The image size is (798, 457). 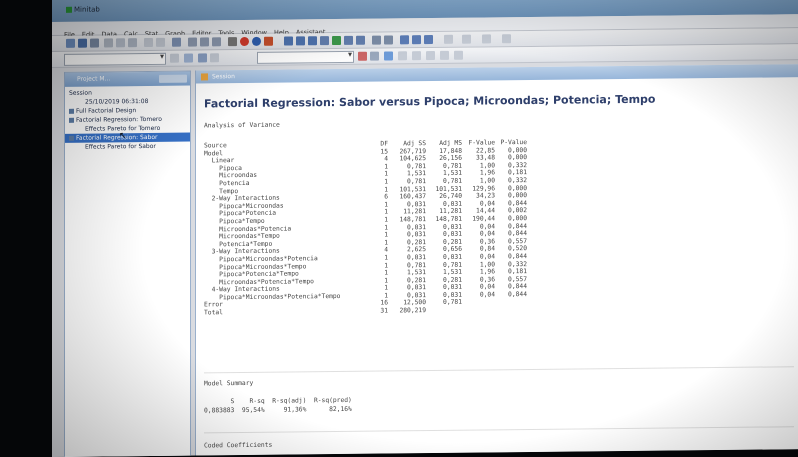 What do you see at coordinates (416, 56) in the screenshot?
I see `rectangle-tool-icon` at bounding box center [416, 56].